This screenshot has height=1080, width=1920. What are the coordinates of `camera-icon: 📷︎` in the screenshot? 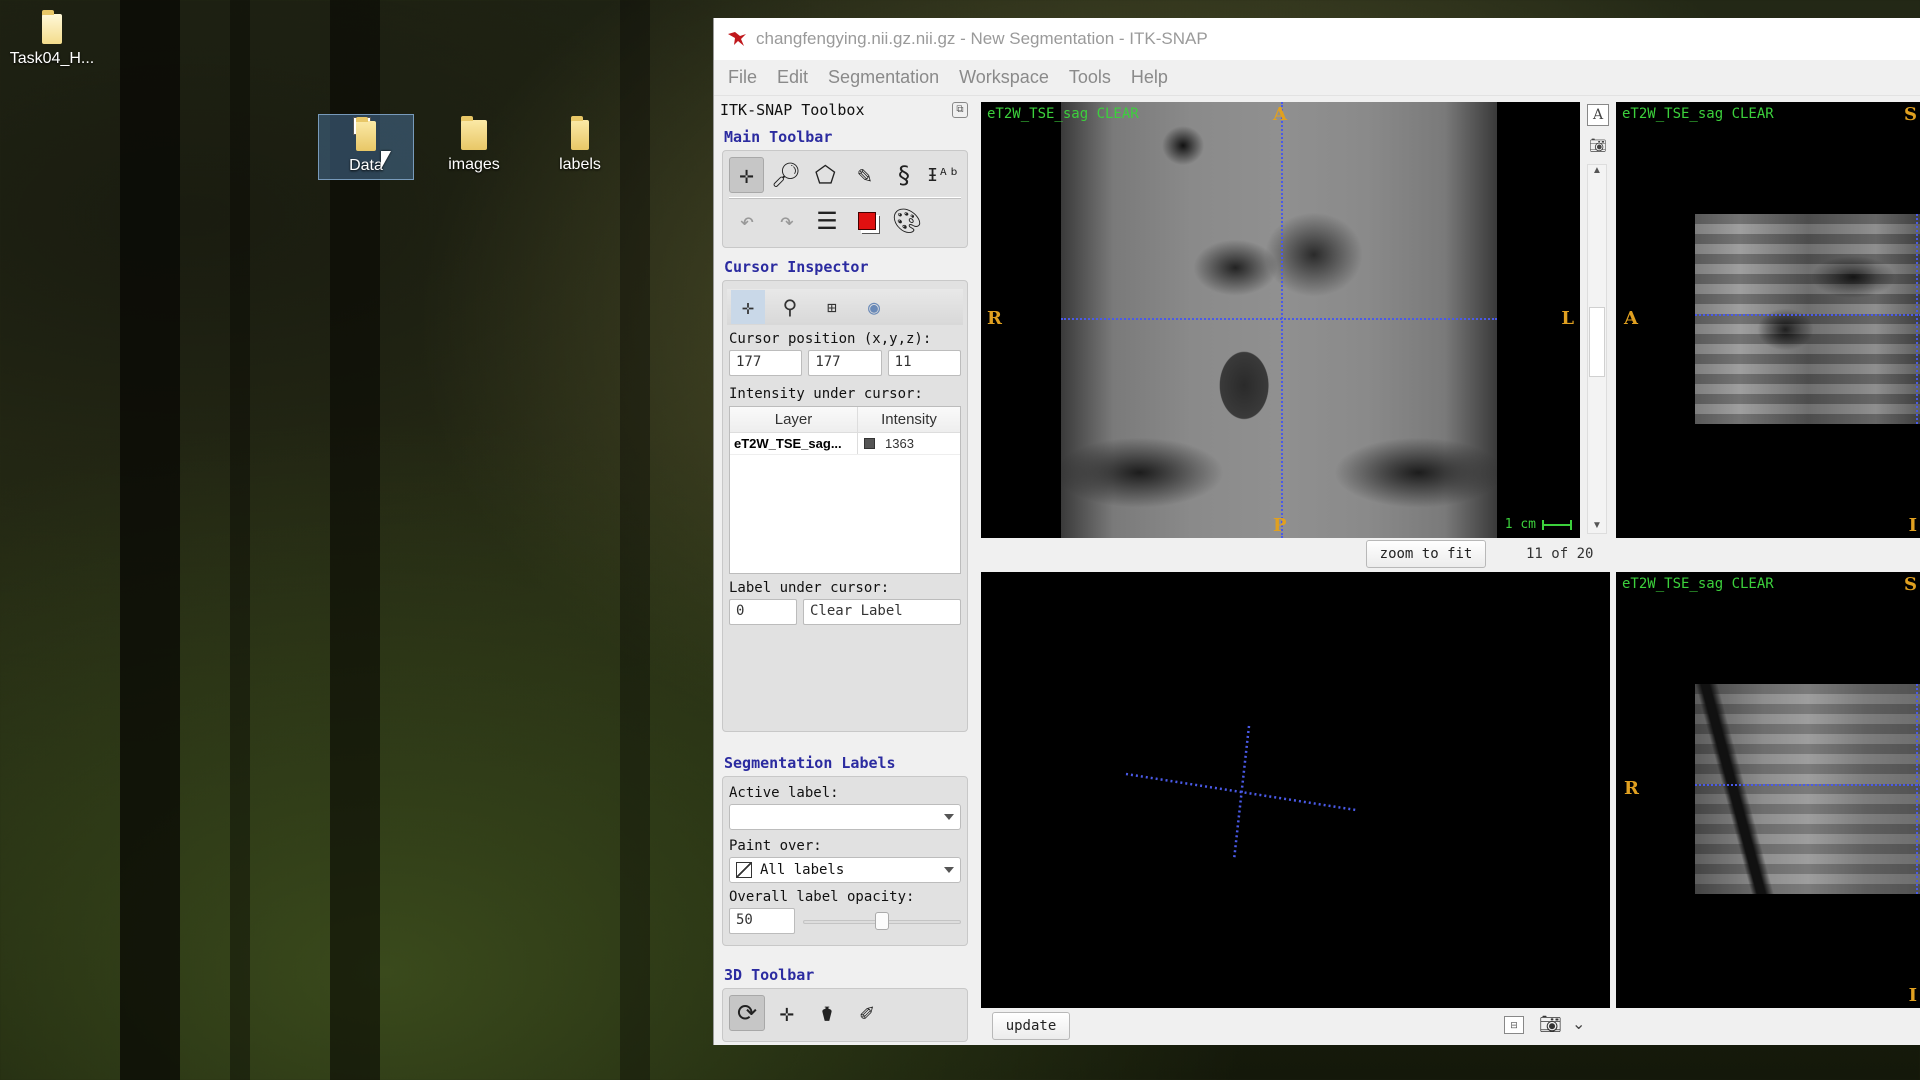 It's located at (1550, 1024).